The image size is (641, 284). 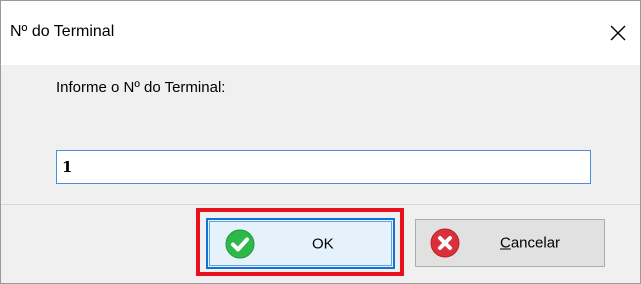 I want to click on close-icon, so click(x=618, y=33).